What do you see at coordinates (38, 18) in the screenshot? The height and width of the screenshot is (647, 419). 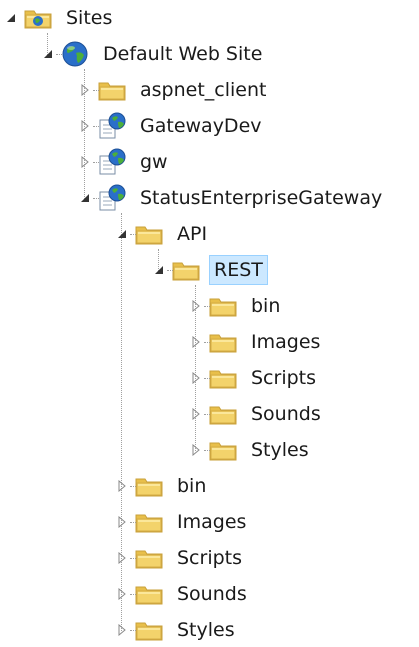 I see `sites-folder-icon` at bounding box center [38, 18].